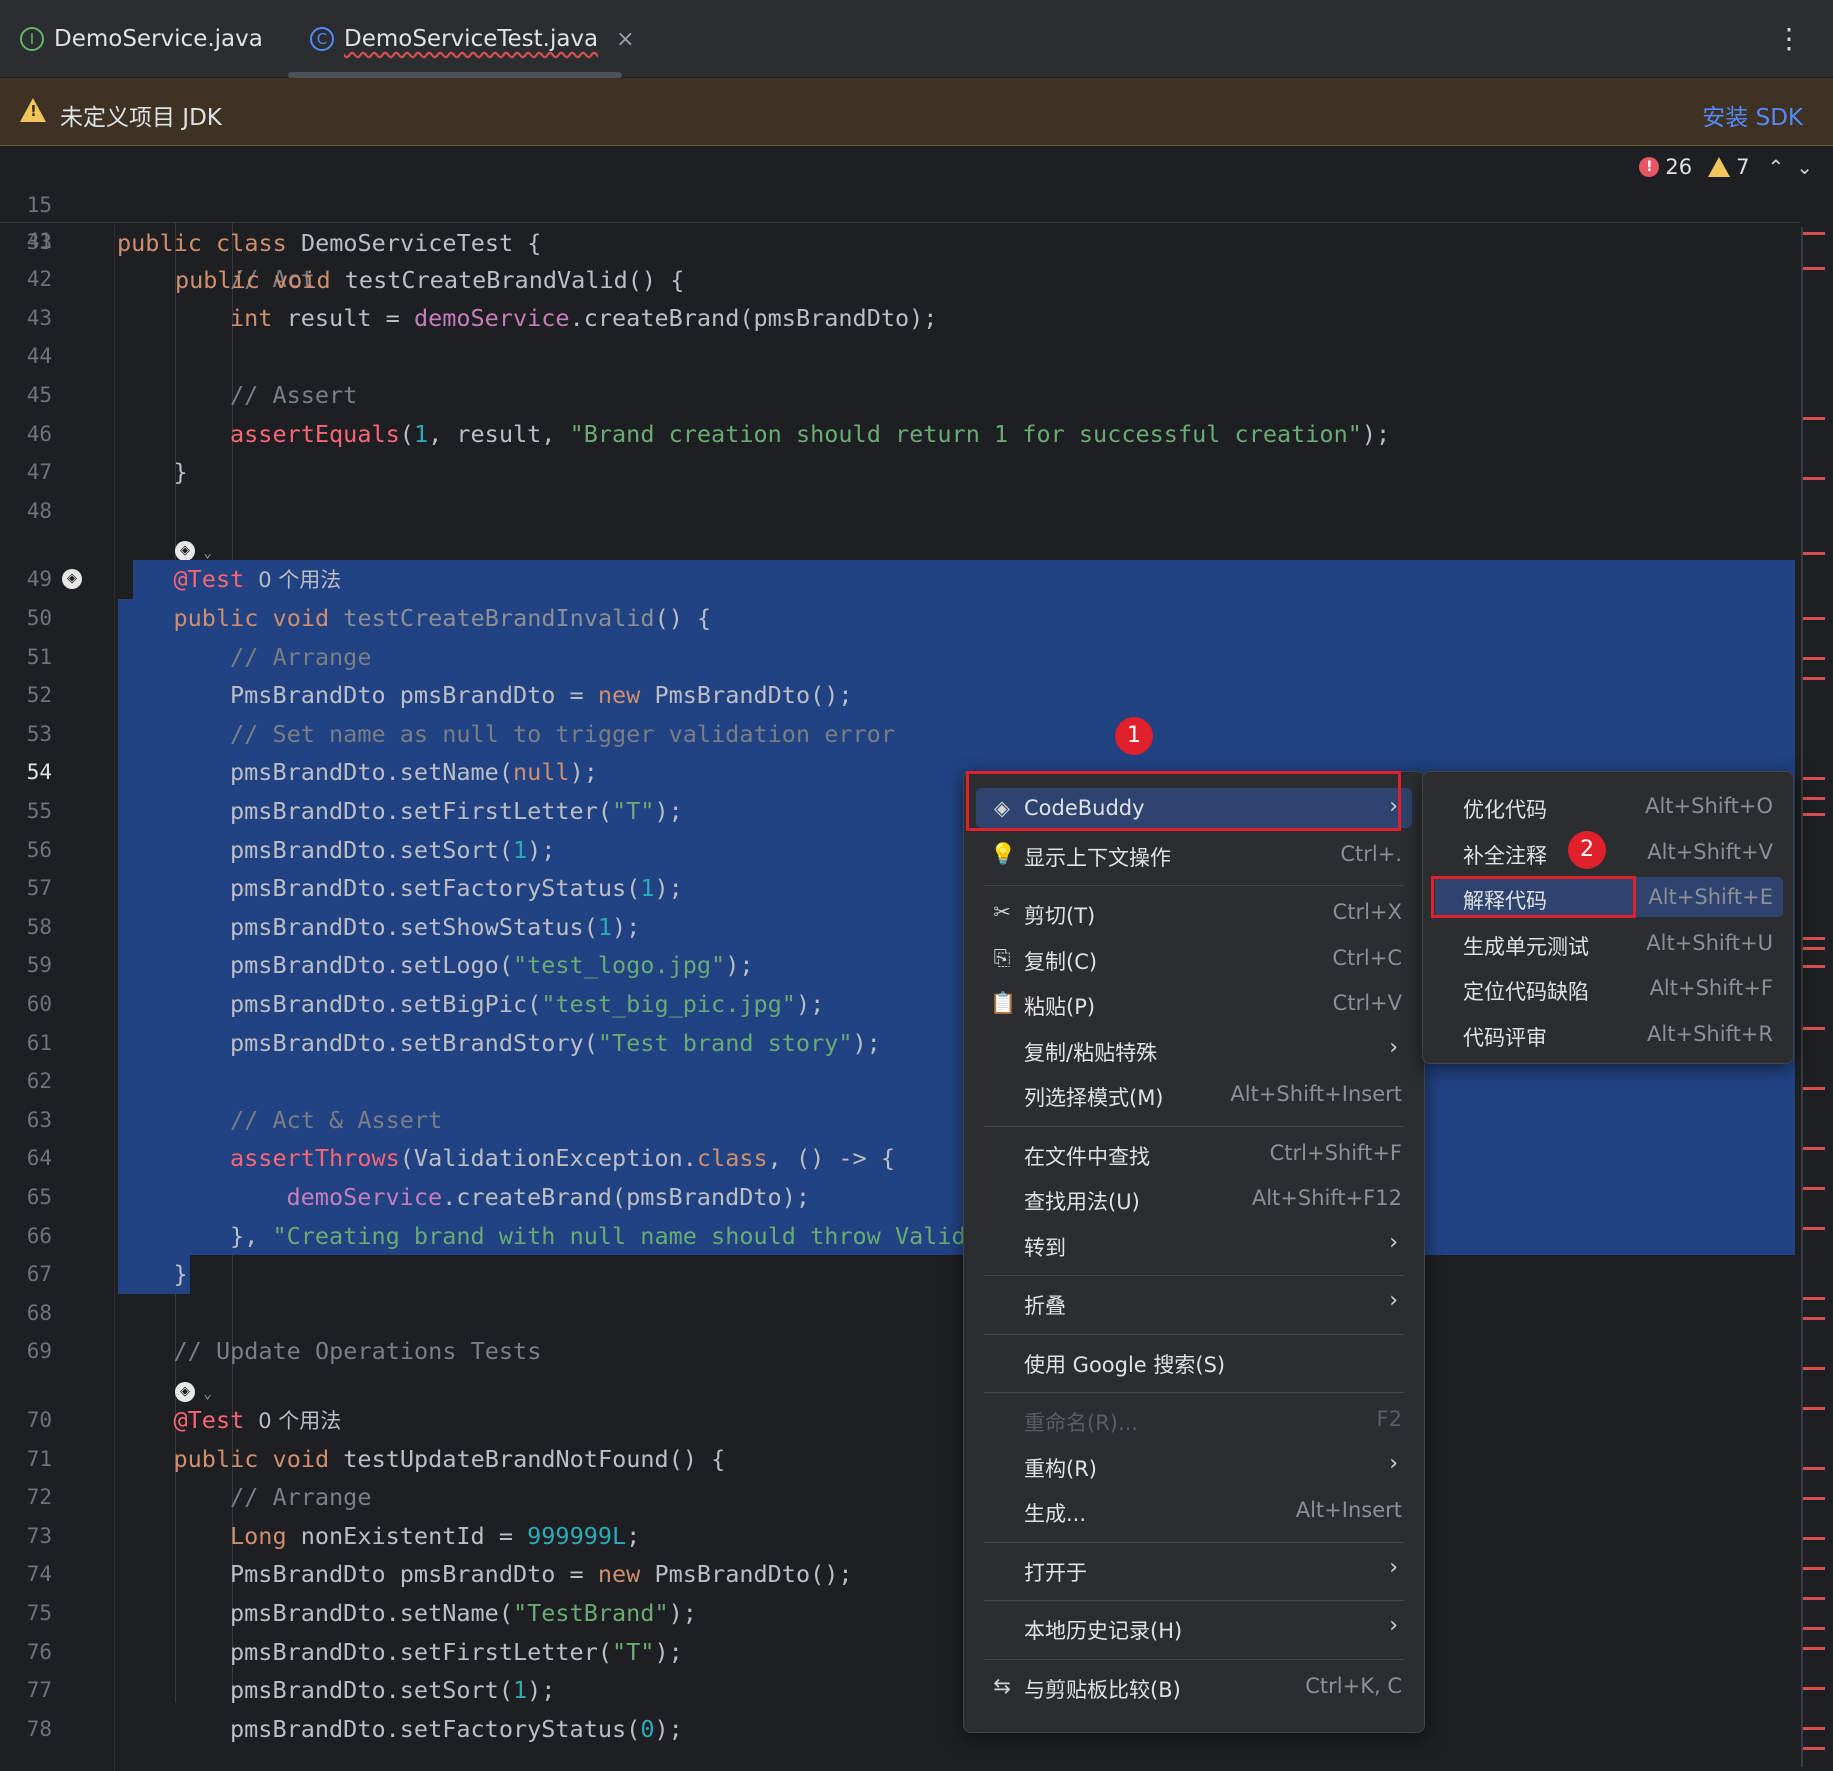 This screenshot has height=1771, width=1833. I want to click on code-line: 70 @Test 0 个用法, so click(900, 1420).